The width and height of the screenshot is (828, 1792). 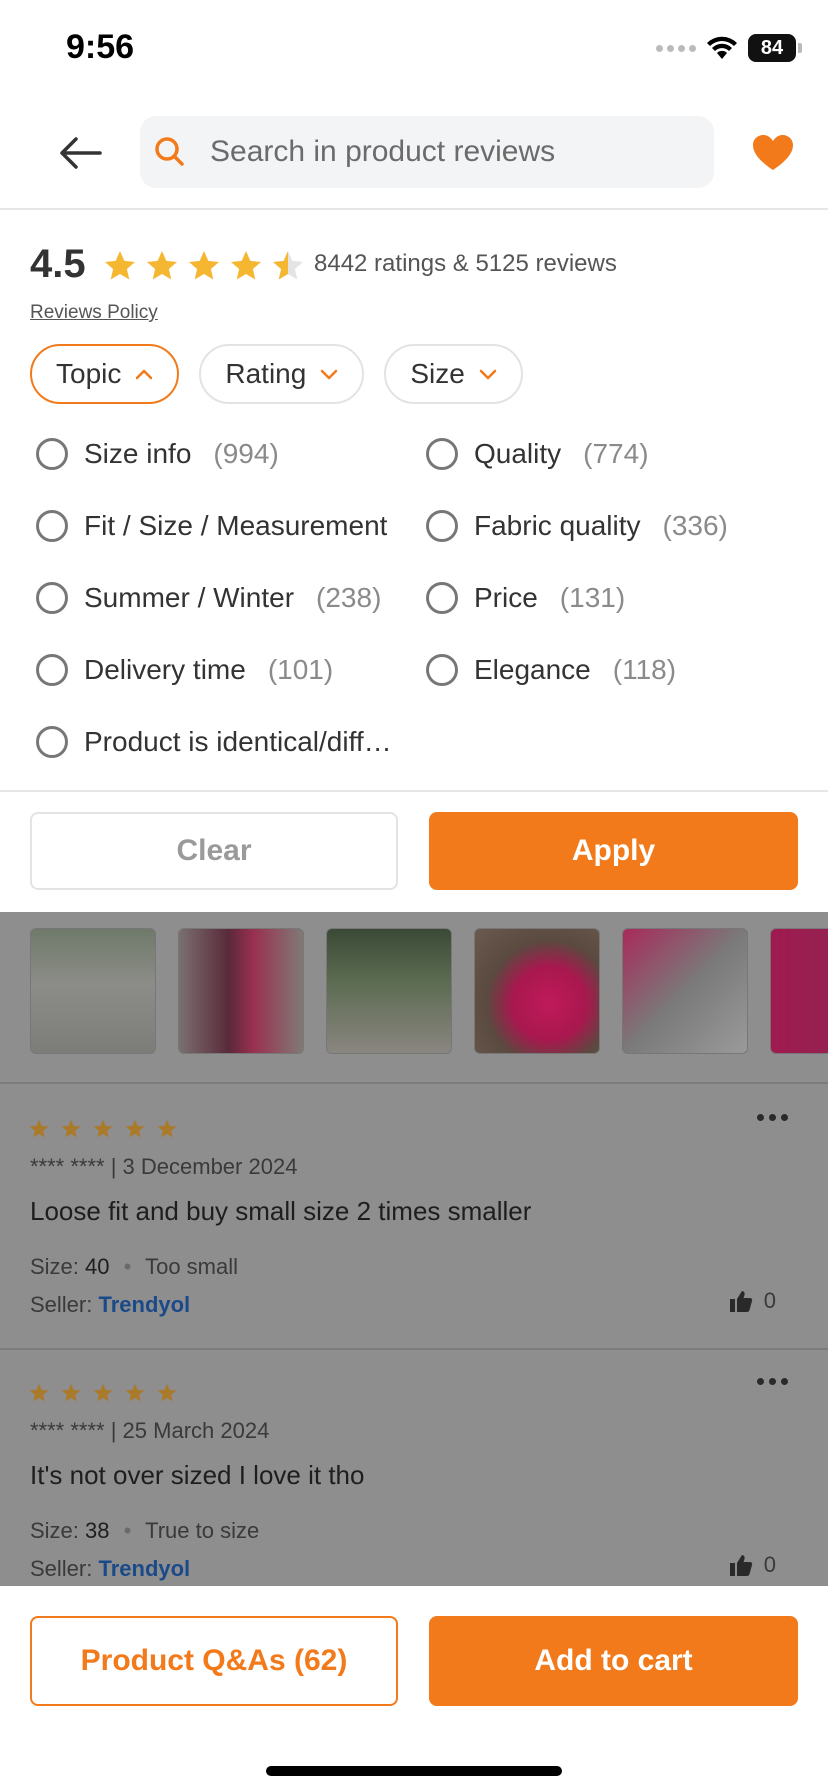 I want to click on star-half-icon, so click(x=288, y=265).